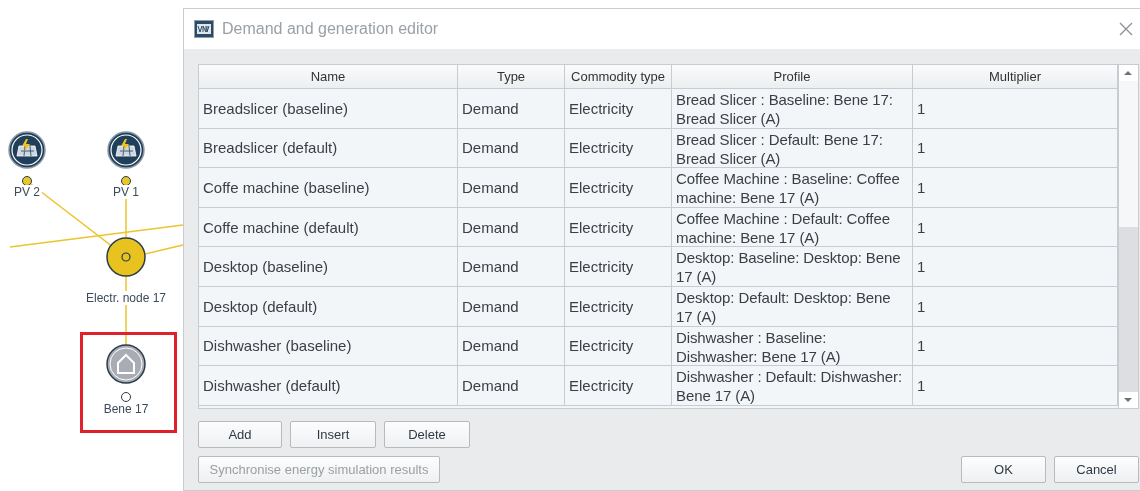 Image resolution: width=1140 pixels, height=491 pixels. I want to click on table-cell: Desktop (default), so click(328, 306).